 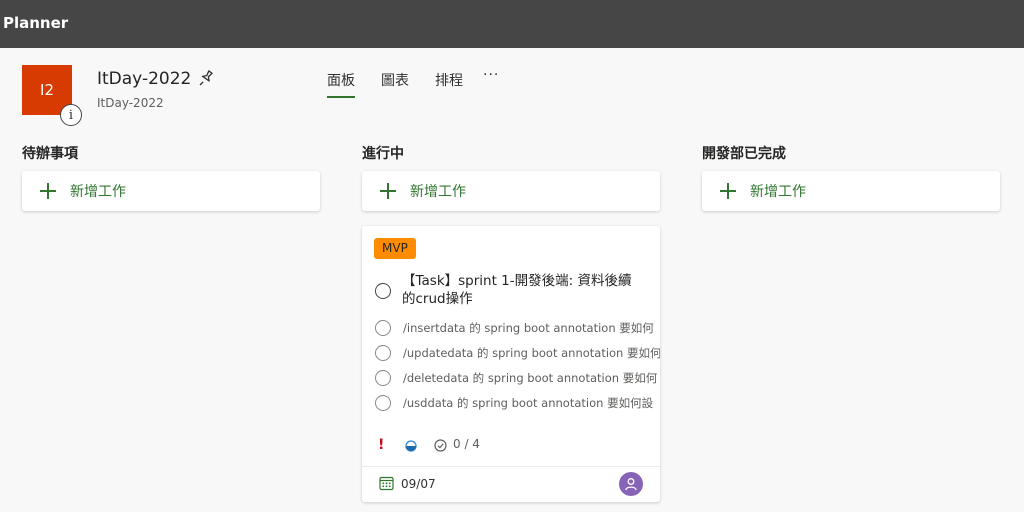 What do you see at coordinates (528, 328) in the screenshot?
I see `checklist-item-text: /insertdata 的 spring boot annotation 要如何` at bounding box center [528, 328].